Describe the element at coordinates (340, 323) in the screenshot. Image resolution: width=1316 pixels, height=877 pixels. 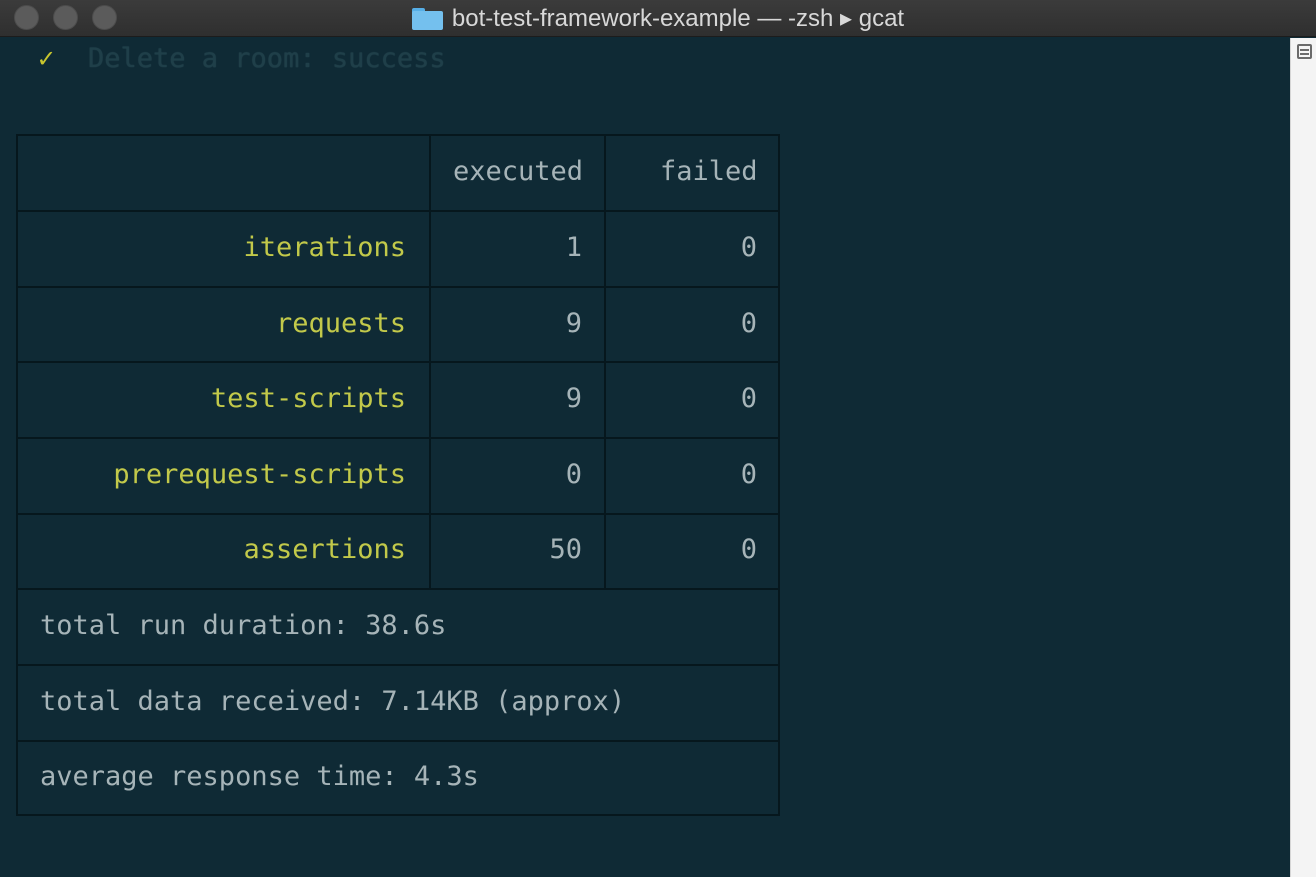
I see `row-label-requests: requests` at that location.